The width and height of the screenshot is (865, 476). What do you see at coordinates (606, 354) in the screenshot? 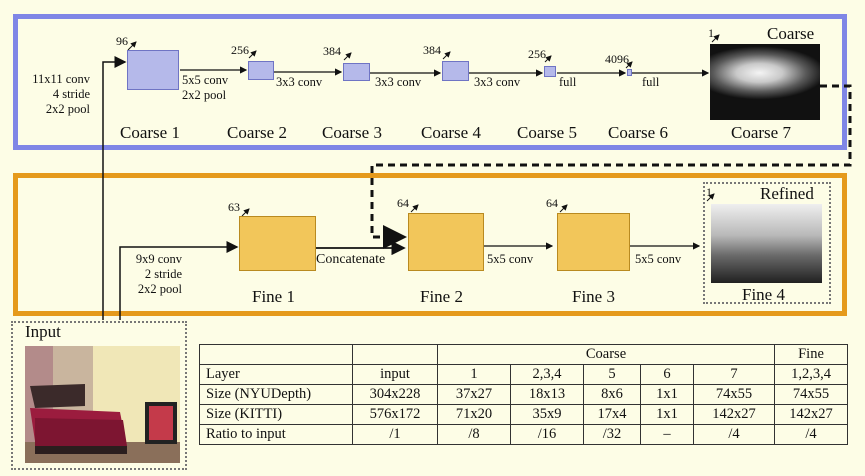
I see `coarse-group-header: Coarse` at bounding box center [606, 354].